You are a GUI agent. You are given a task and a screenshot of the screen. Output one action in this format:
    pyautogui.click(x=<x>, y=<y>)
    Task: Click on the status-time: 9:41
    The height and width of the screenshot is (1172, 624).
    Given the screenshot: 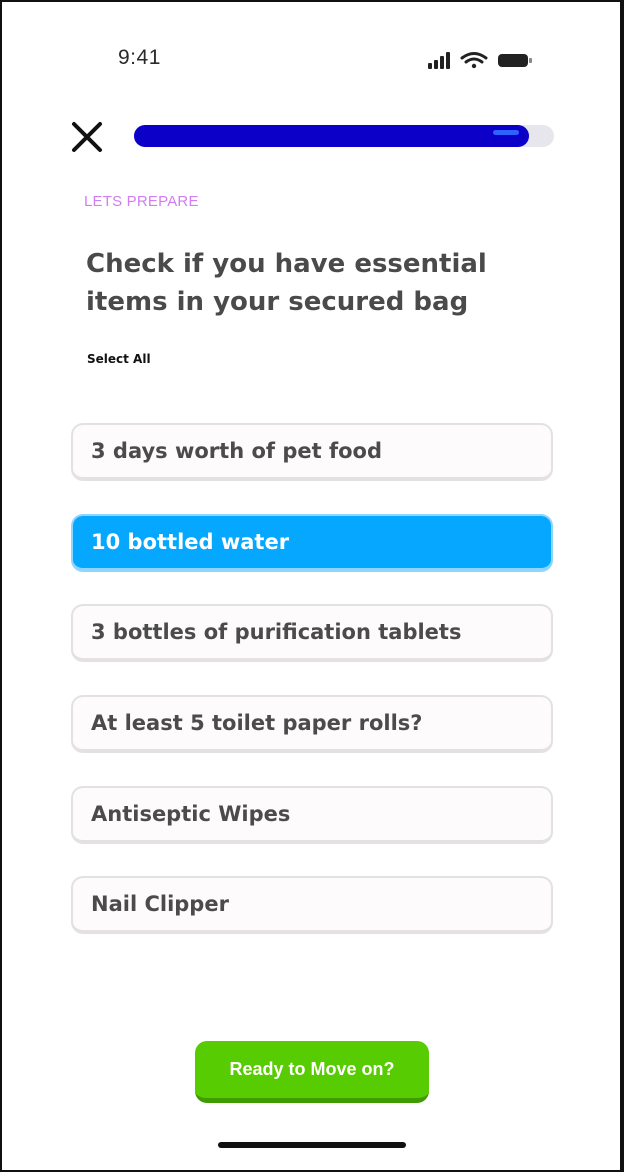 What is the action you would take?
    pyautogui.click(x=139, y=57)
    